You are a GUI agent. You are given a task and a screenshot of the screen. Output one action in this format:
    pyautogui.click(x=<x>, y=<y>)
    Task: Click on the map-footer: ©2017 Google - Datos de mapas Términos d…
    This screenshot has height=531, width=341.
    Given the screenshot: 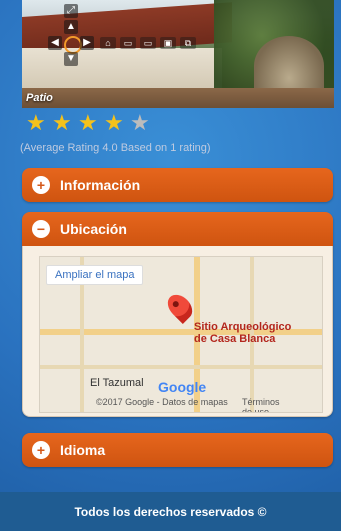 What is the action you would take?
    pyautogui.click(x=188, y=404)
    